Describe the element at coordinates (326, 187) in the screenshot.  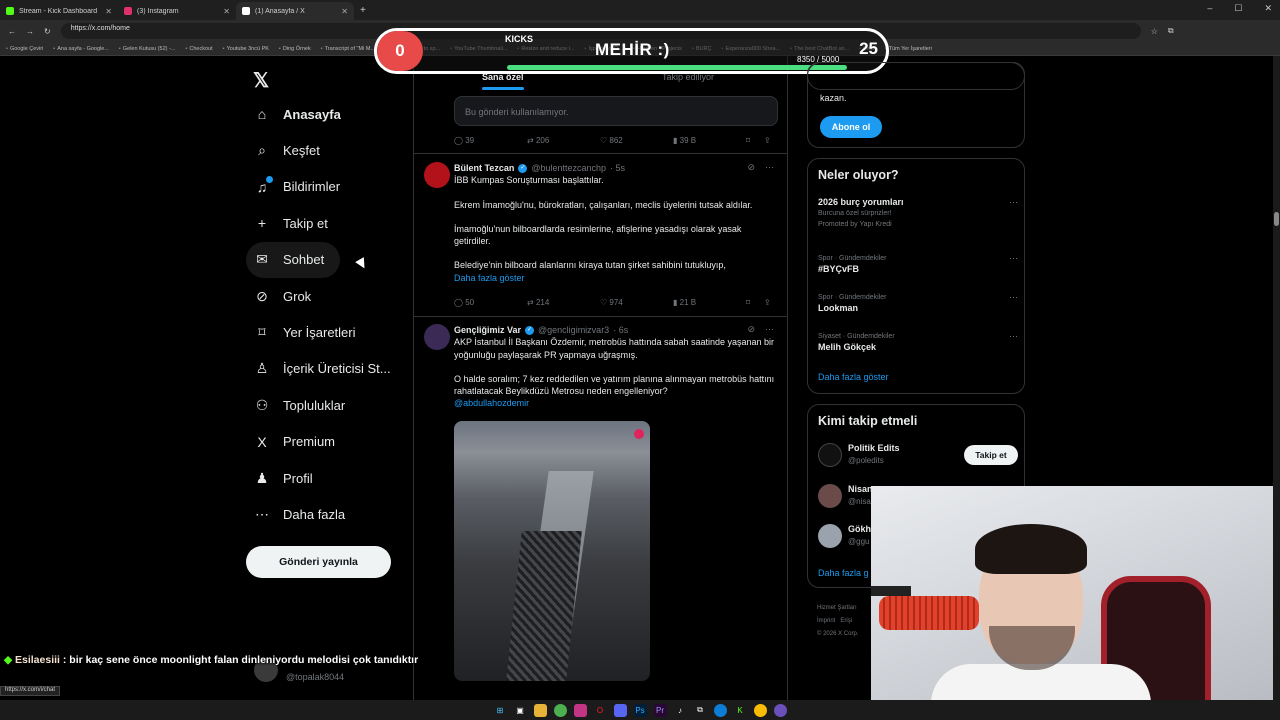
I see `sidebar-item-bell: ♫ Bildirimler` at that location.